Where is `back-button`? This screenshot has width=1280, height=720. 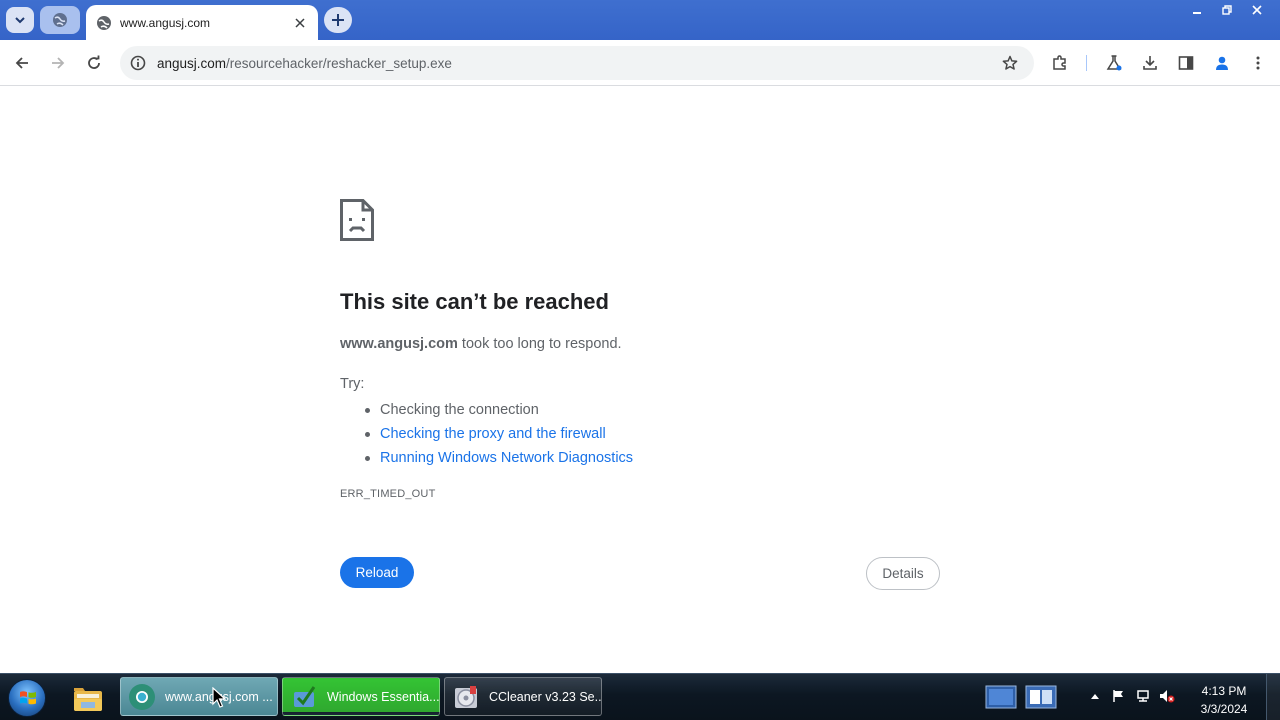
back-button is located at coordinates (22, 63).